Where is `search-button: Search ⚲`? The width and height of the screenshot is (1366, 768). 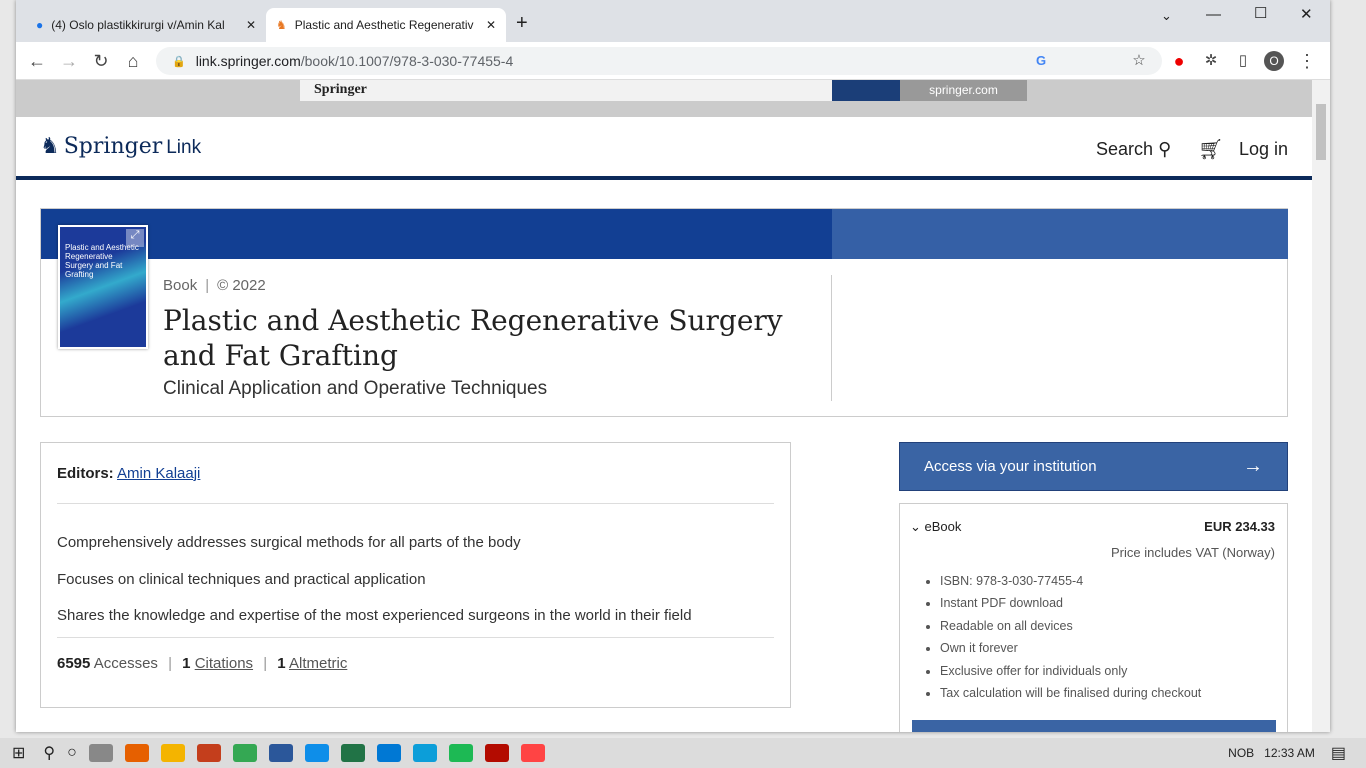 search-button: Search ⚲ is located at coordinates (1133, 149).